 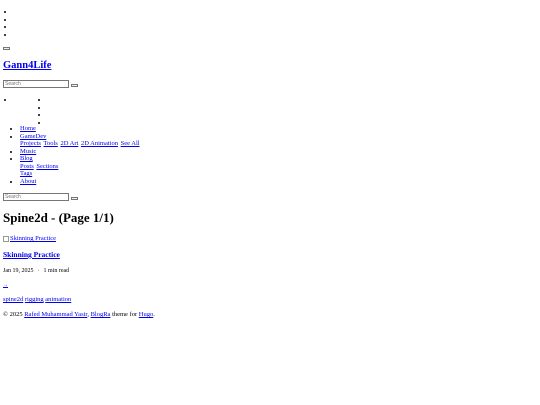 What do you see at coordinates (6, 48) in the screenshot?
I see `menu-toggle-button` at bounding box center [6, 48].